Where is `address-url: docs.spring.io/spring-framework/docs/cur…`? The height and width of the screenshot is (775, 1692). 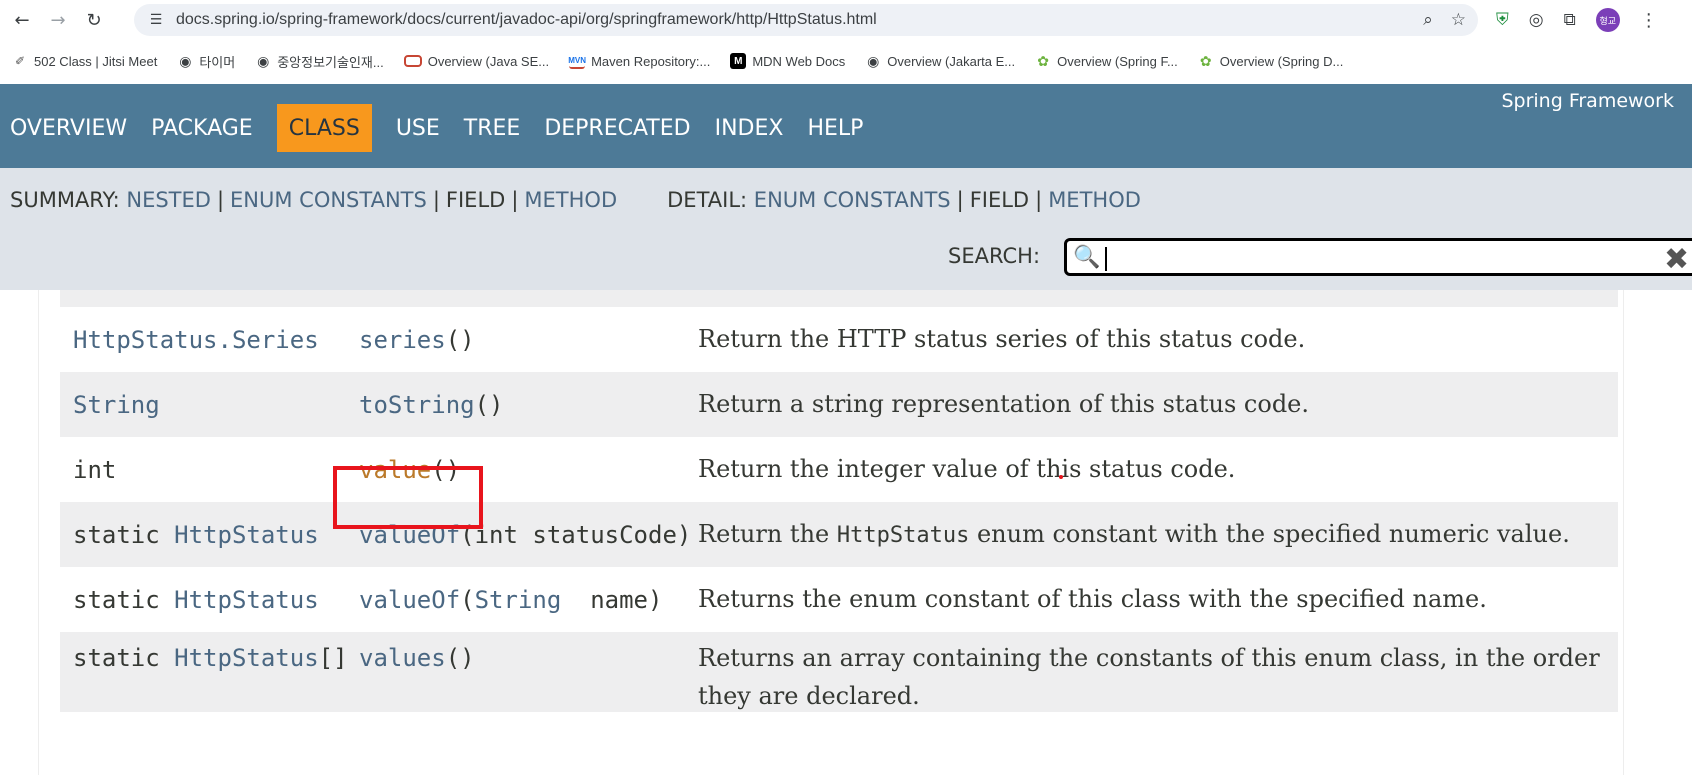
address-url: docs.spring.io/spring-framework/docs/cur… is located at coordinates (526, 20).